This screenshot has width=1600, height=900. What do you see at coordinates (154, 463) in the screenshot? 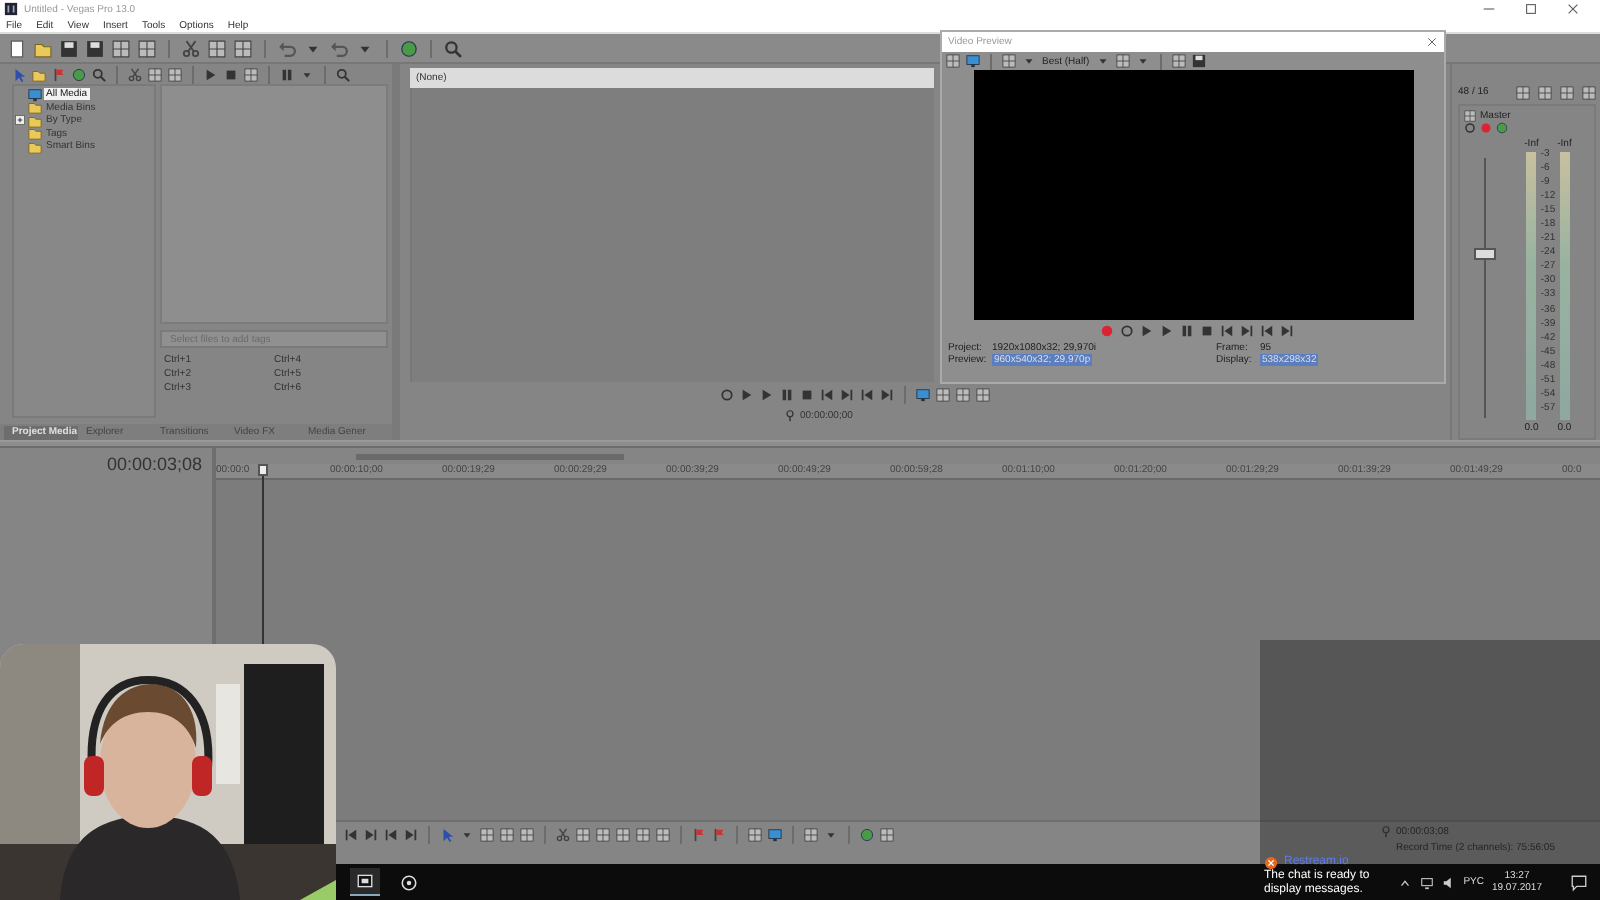
I see `timecode: 00:00:03;08` at bounding box center [154, 463].